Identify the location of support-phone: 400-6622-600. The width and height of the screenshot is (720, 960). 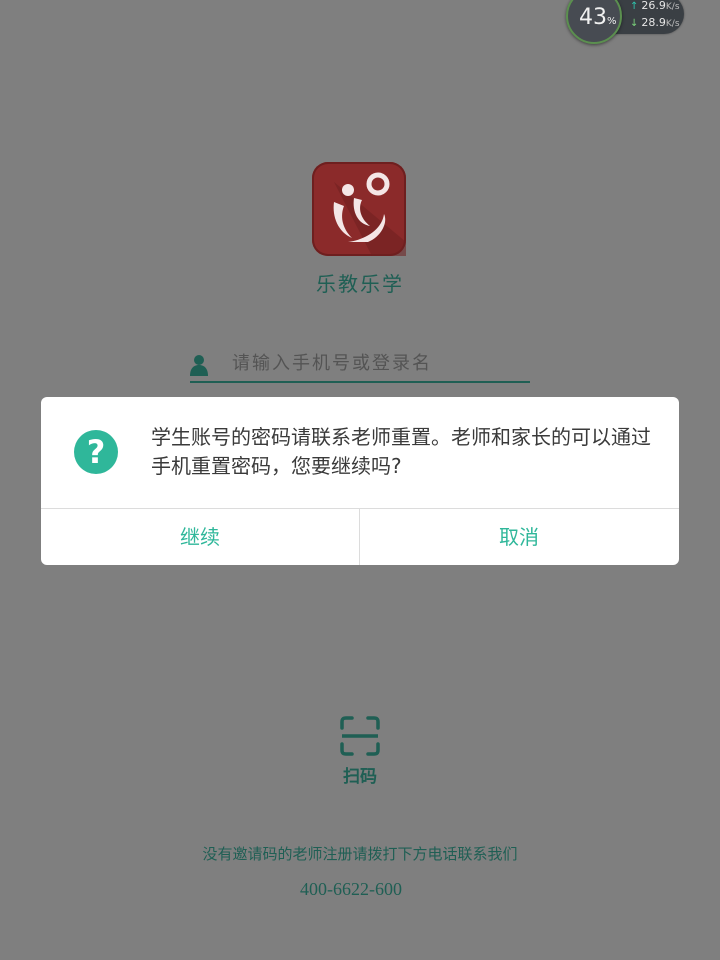
(351, 889).